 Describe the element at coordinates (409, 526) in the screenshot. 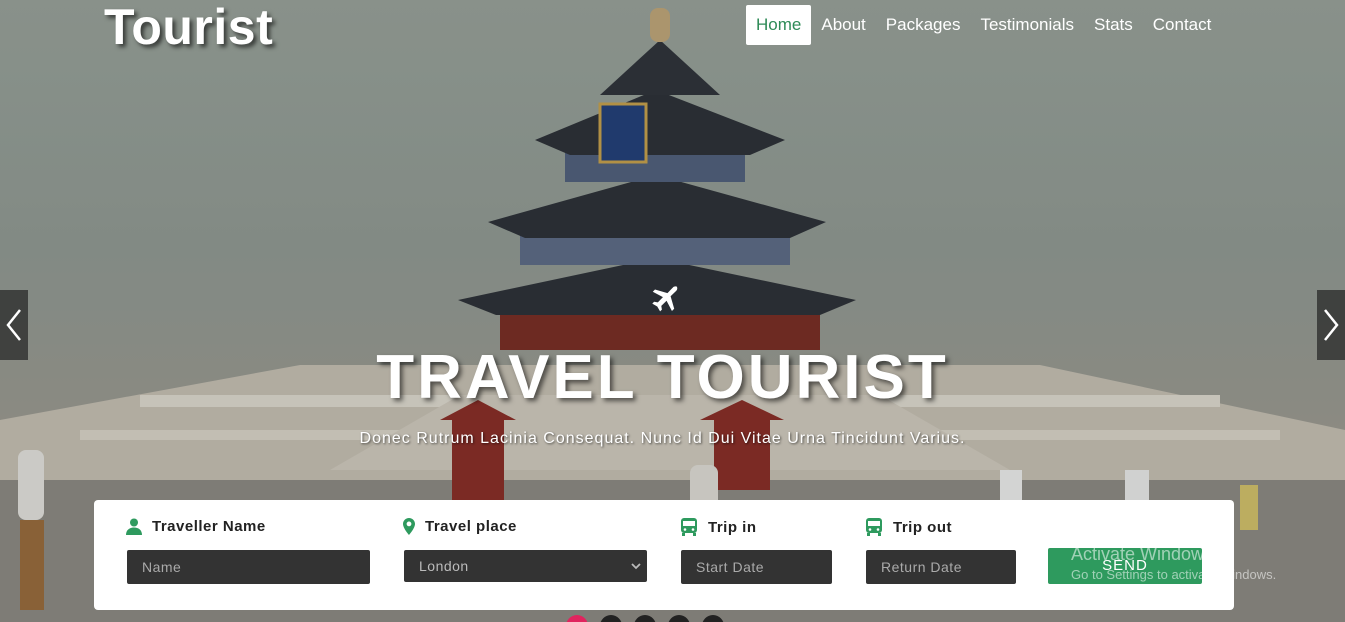

I see `map-marker-icon` at that location.